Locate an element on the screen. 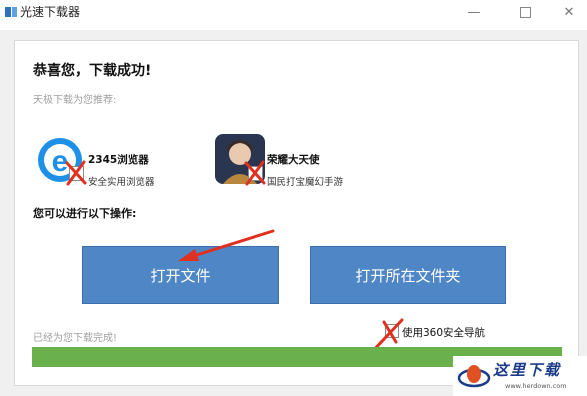 The image size is (587, 396). title-bar: 光速下载器 — ✕ is located at coordinates (293, 15).